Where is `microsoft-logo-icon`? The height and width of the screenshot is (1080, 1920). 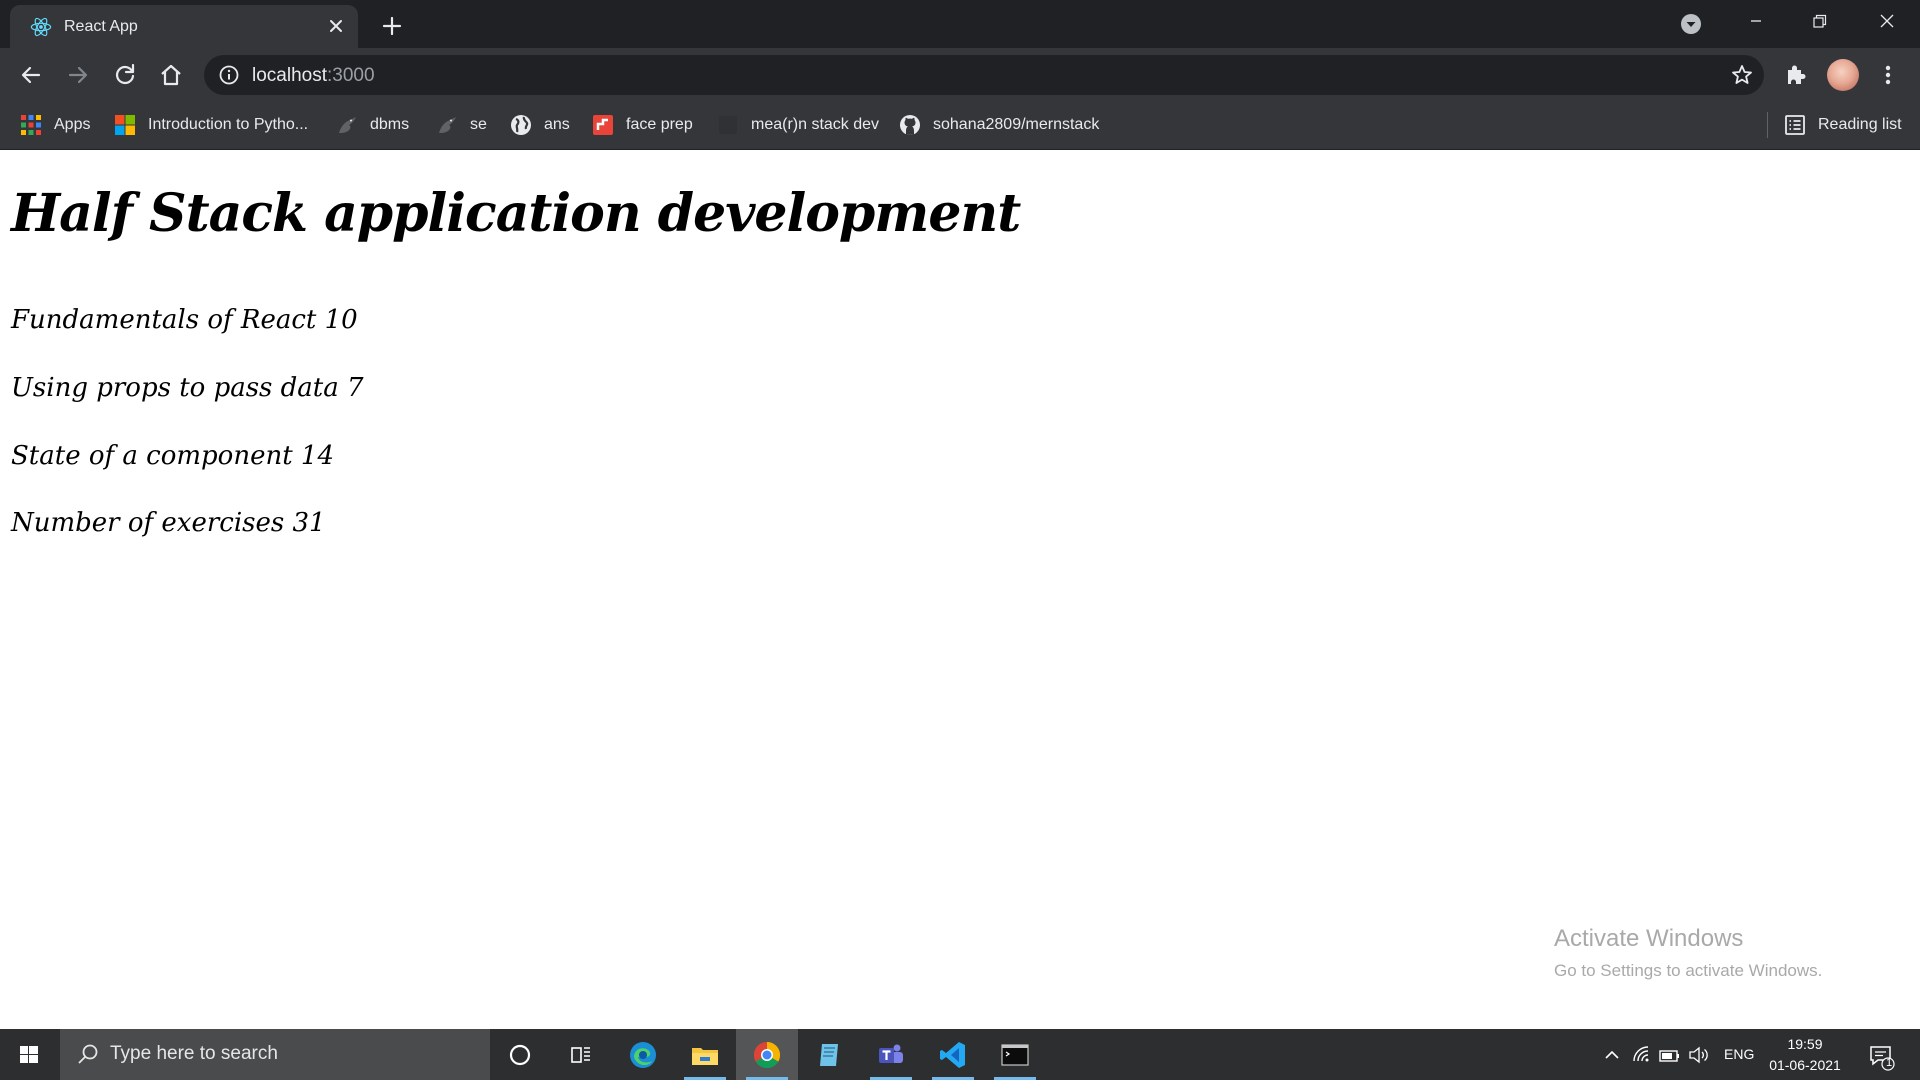
microsoft-logo-icon is located at coordinates (125, 125).